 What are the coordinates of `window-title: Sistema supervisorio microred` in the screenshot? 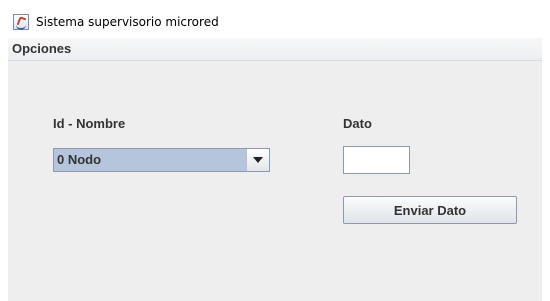 It's located at (127, 22).